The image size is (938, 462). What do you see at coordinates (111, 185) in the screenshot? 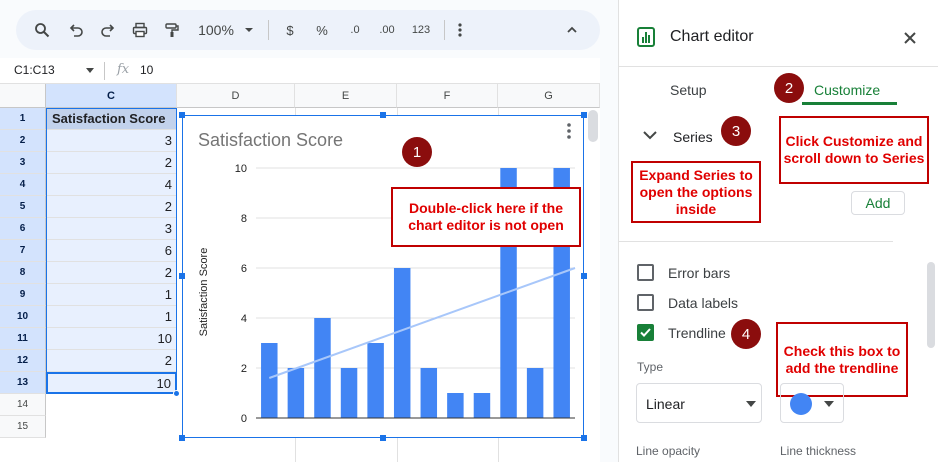
I see `data-cell: 4` at bounding box center [111, 185].